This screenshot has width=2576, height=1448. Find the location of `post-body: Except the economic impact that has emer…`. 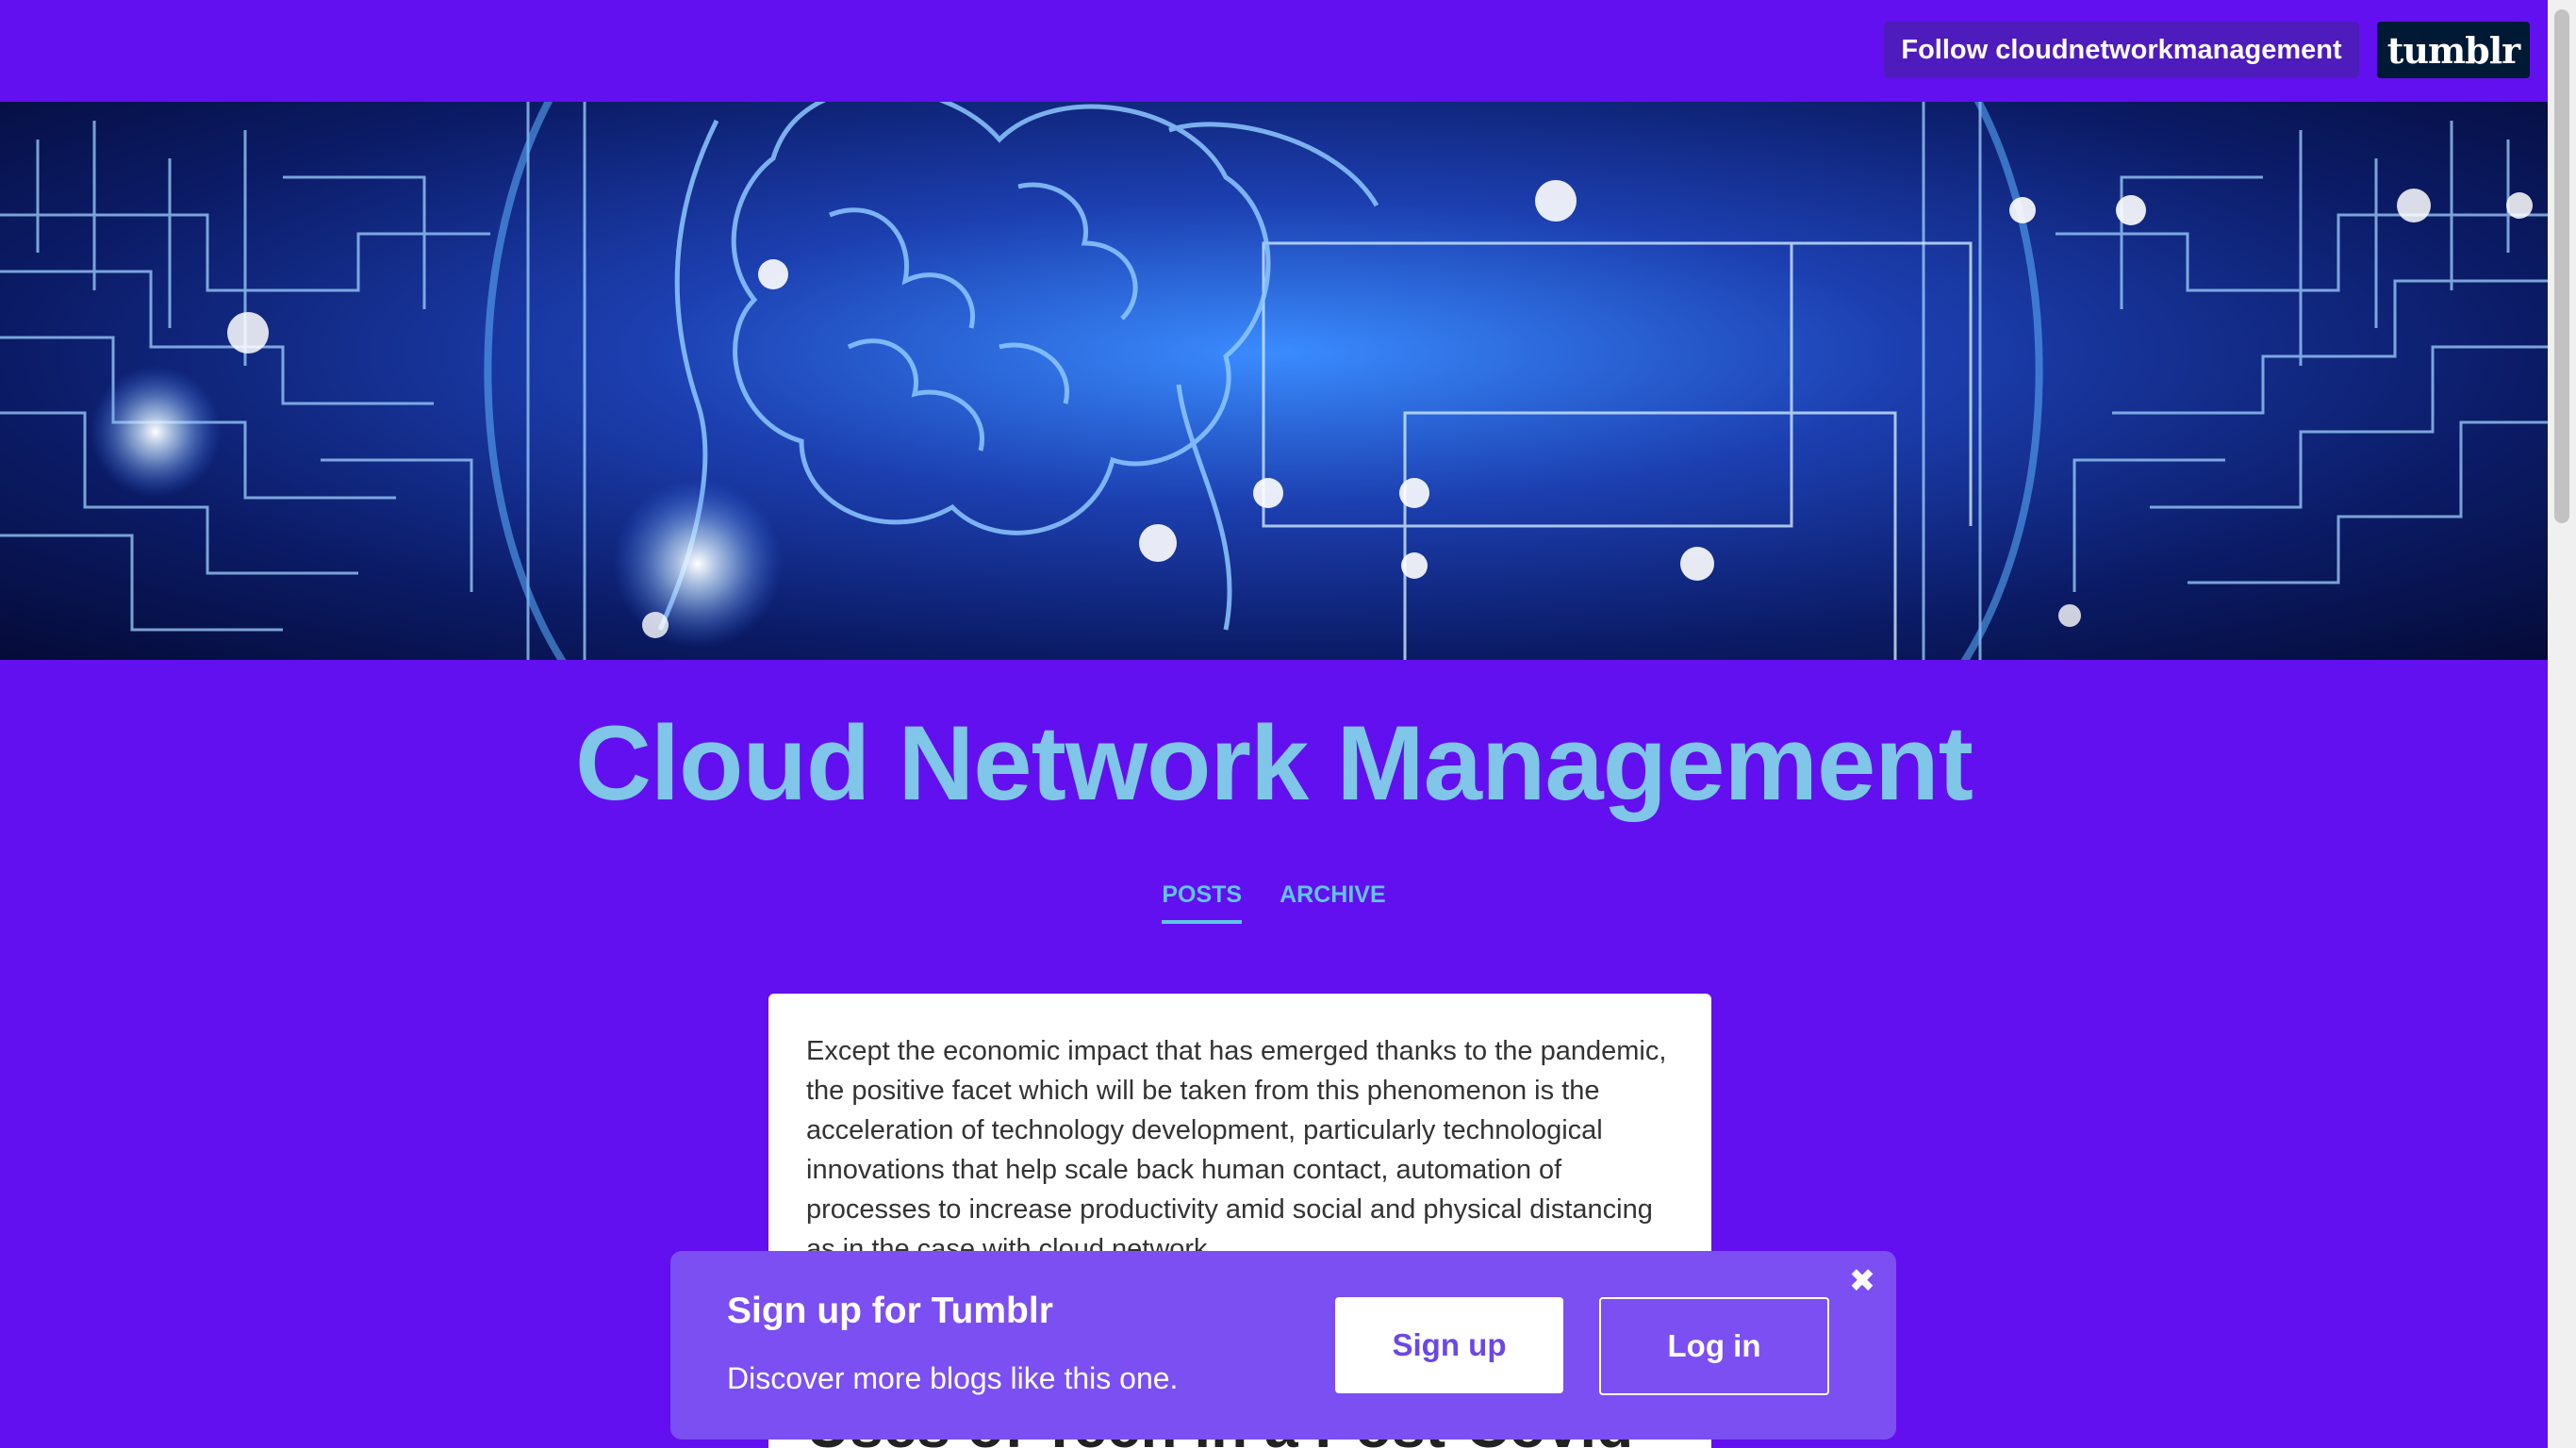

post-body: Except the economic impact that has emer… is located at coordinates (1236, 1150).